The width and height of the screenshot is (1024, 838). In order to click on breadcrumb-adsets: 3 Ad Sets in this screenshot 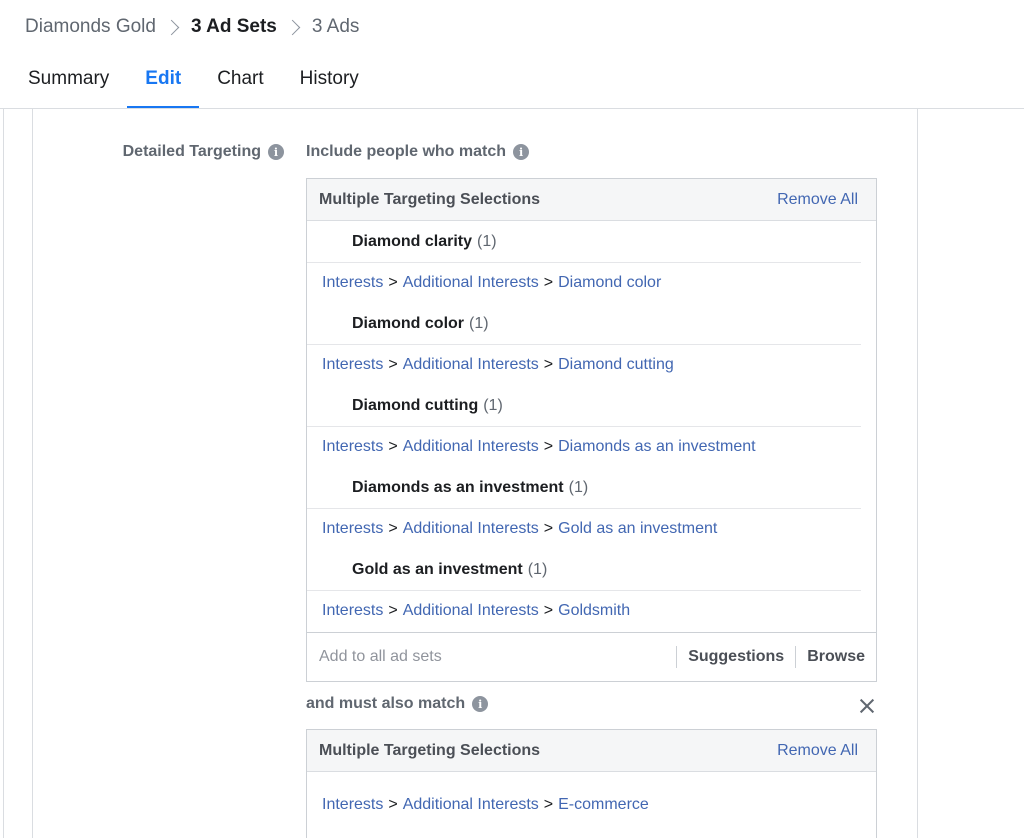, I will do `click(234, 27)`.